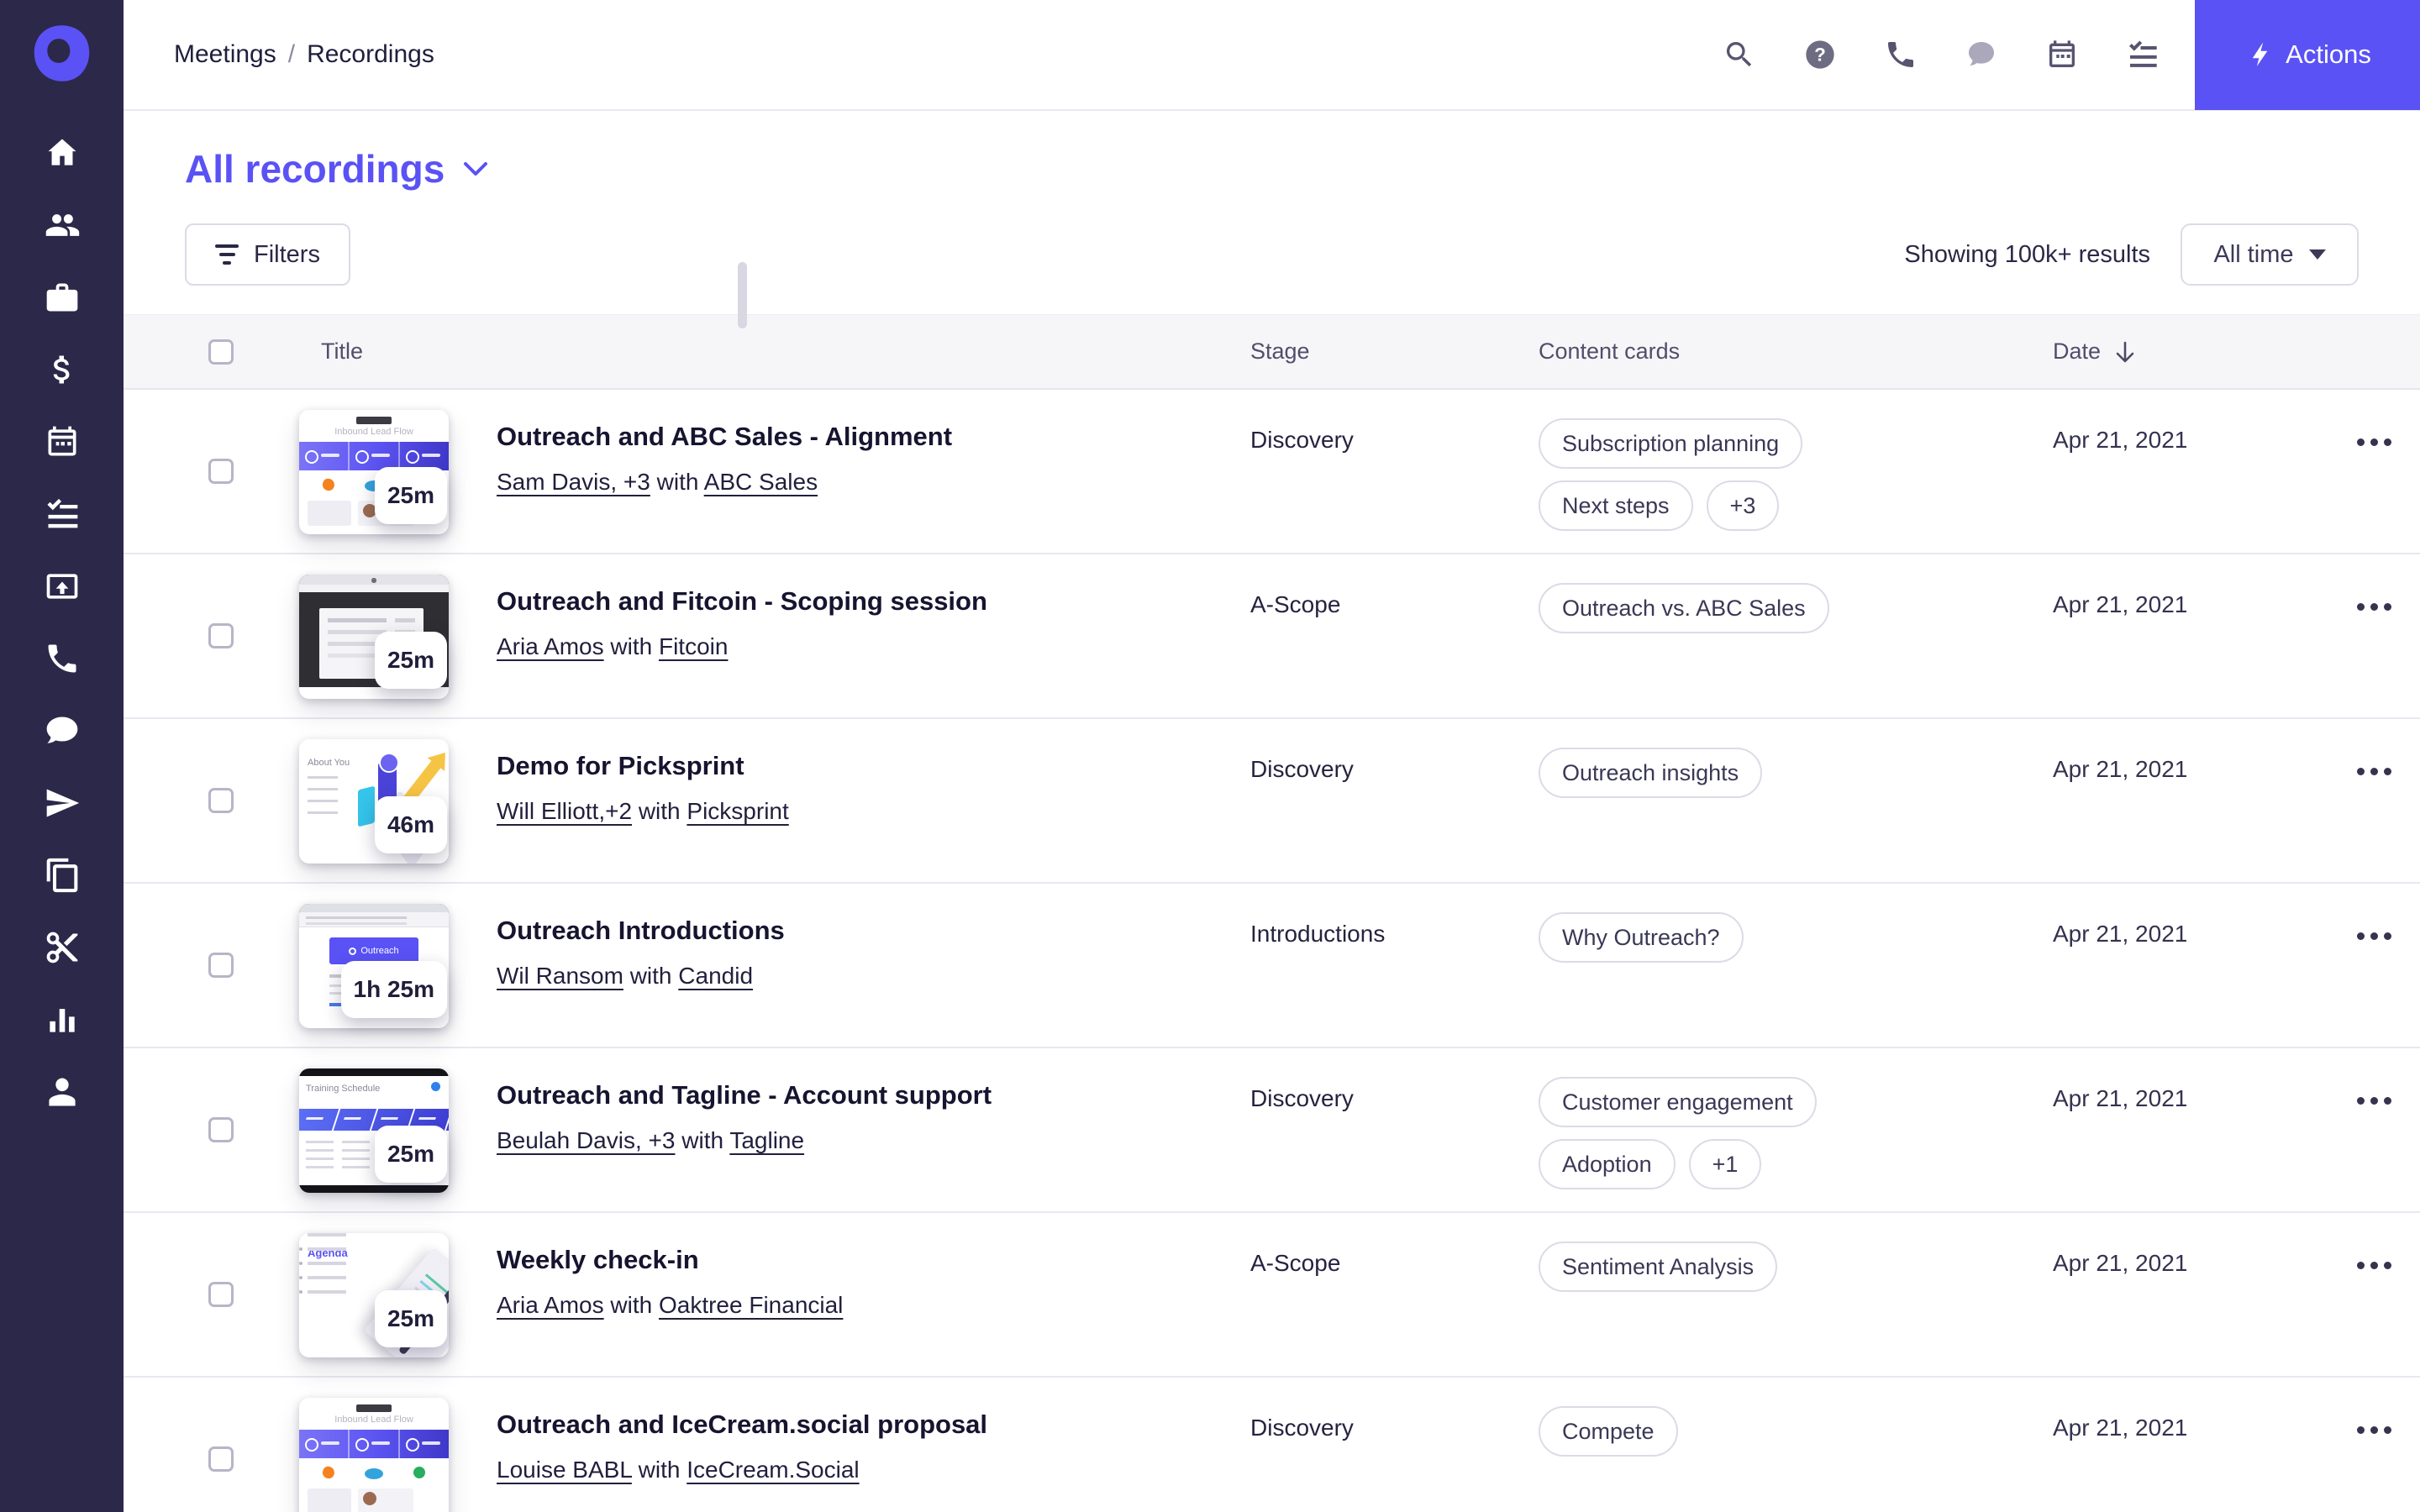 Image resolution: width=2420 pixels, height=1512 pixels. Describe the element at coordinates (1658, 1267) in the screenshot. I see `content-card-chip: Sentiment Analysis` at that location.